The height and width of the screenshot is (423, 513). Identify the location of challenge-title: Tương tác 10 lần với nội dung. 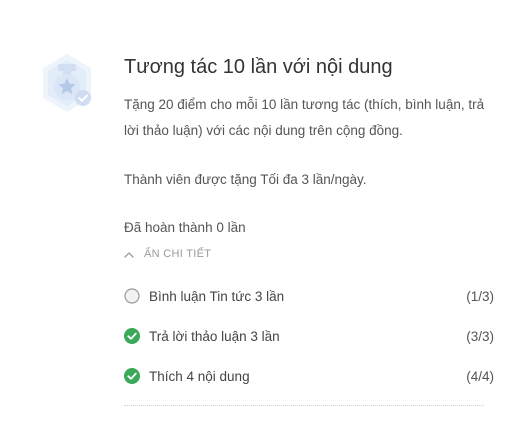
(258, 67).